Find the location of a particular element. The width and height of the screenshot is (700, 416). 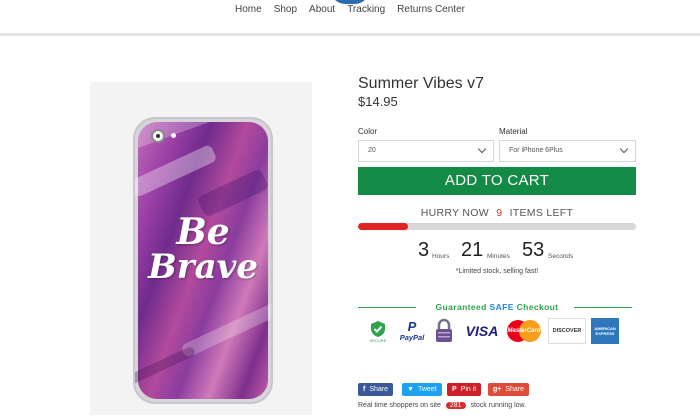

phone-case-image: Be Brave is located at coordinates (203, 260).